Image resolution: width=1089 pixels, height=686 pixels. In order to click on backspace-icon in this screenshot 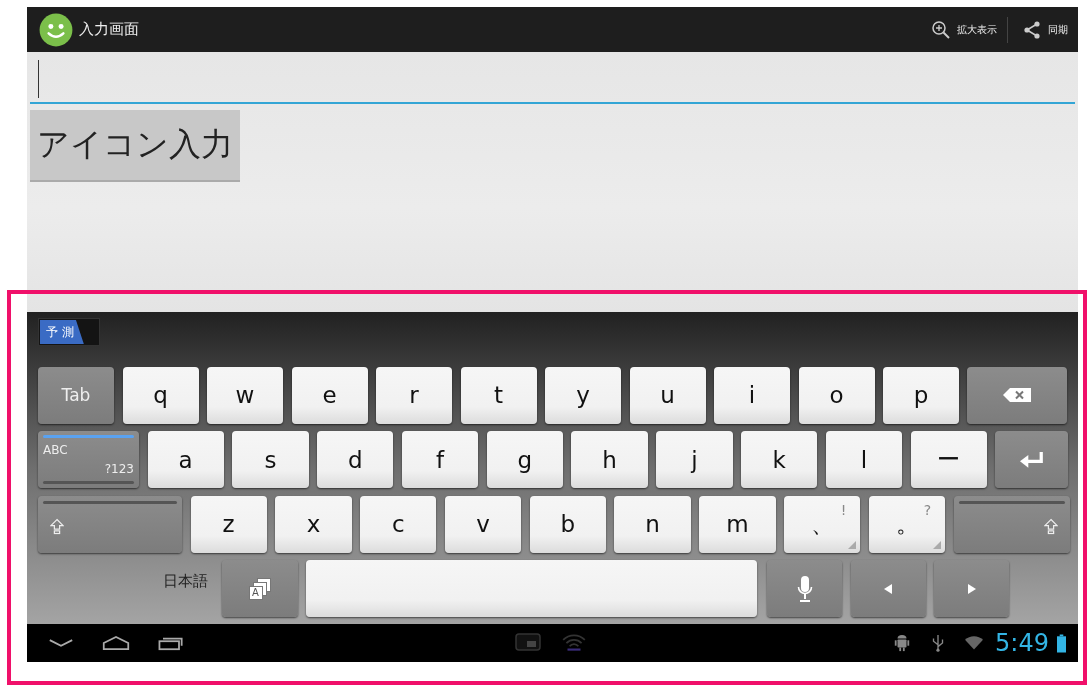, I will do `click(1017, 395)`.